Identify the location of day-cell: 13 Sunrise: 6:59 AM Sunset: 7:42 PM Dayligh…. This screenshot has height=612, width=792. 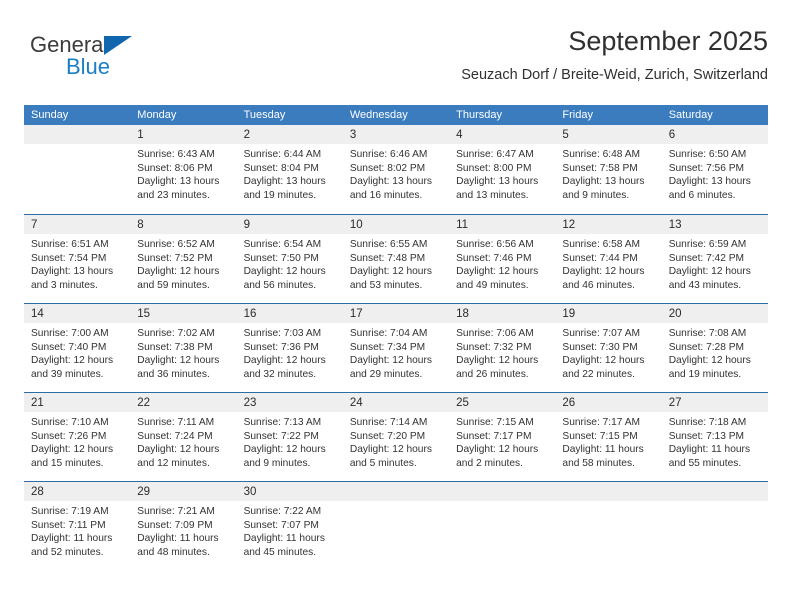
(714, 259).